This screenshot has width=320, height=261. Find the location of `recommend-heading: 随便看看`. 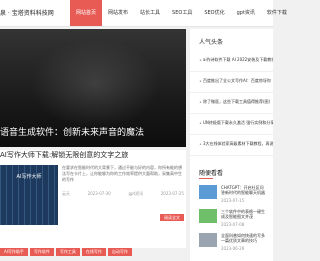

recommend-heading: 随便看看 is located at coordinates (211, 173).